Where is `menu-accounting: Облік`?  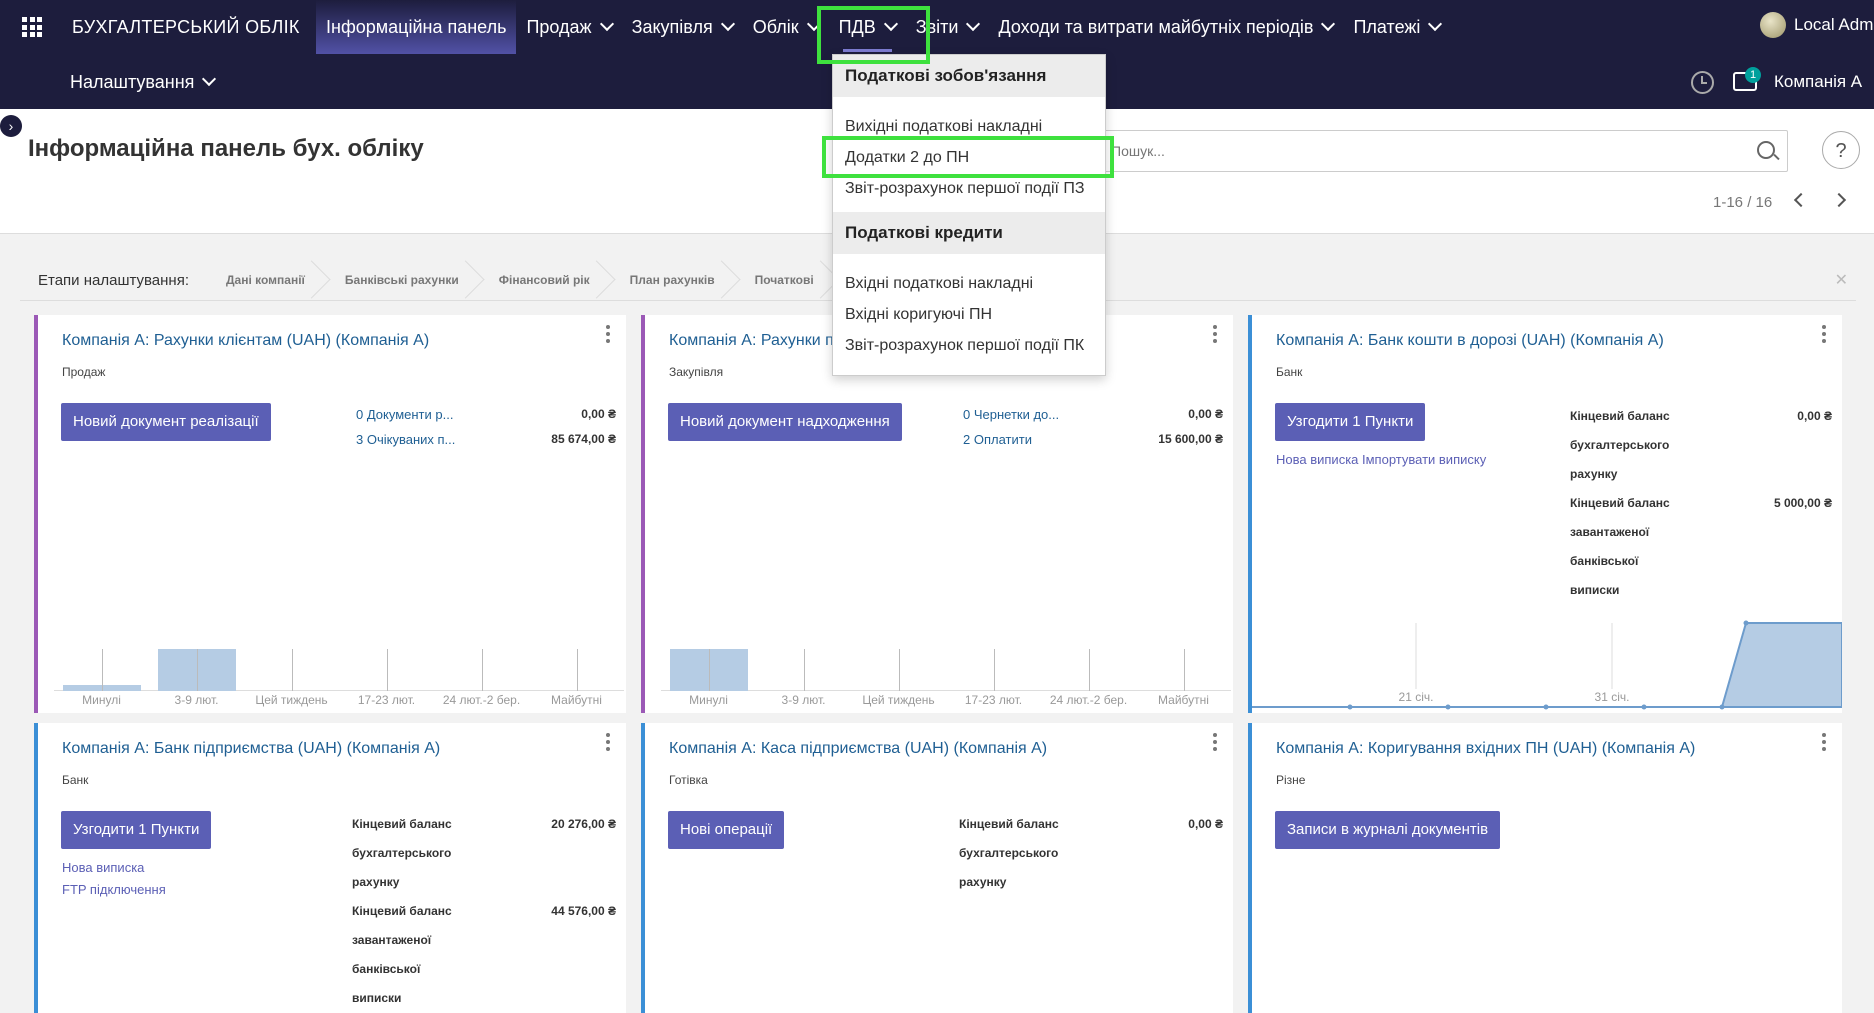
menu-accounting: Облік is located at coordinates (786, 27).